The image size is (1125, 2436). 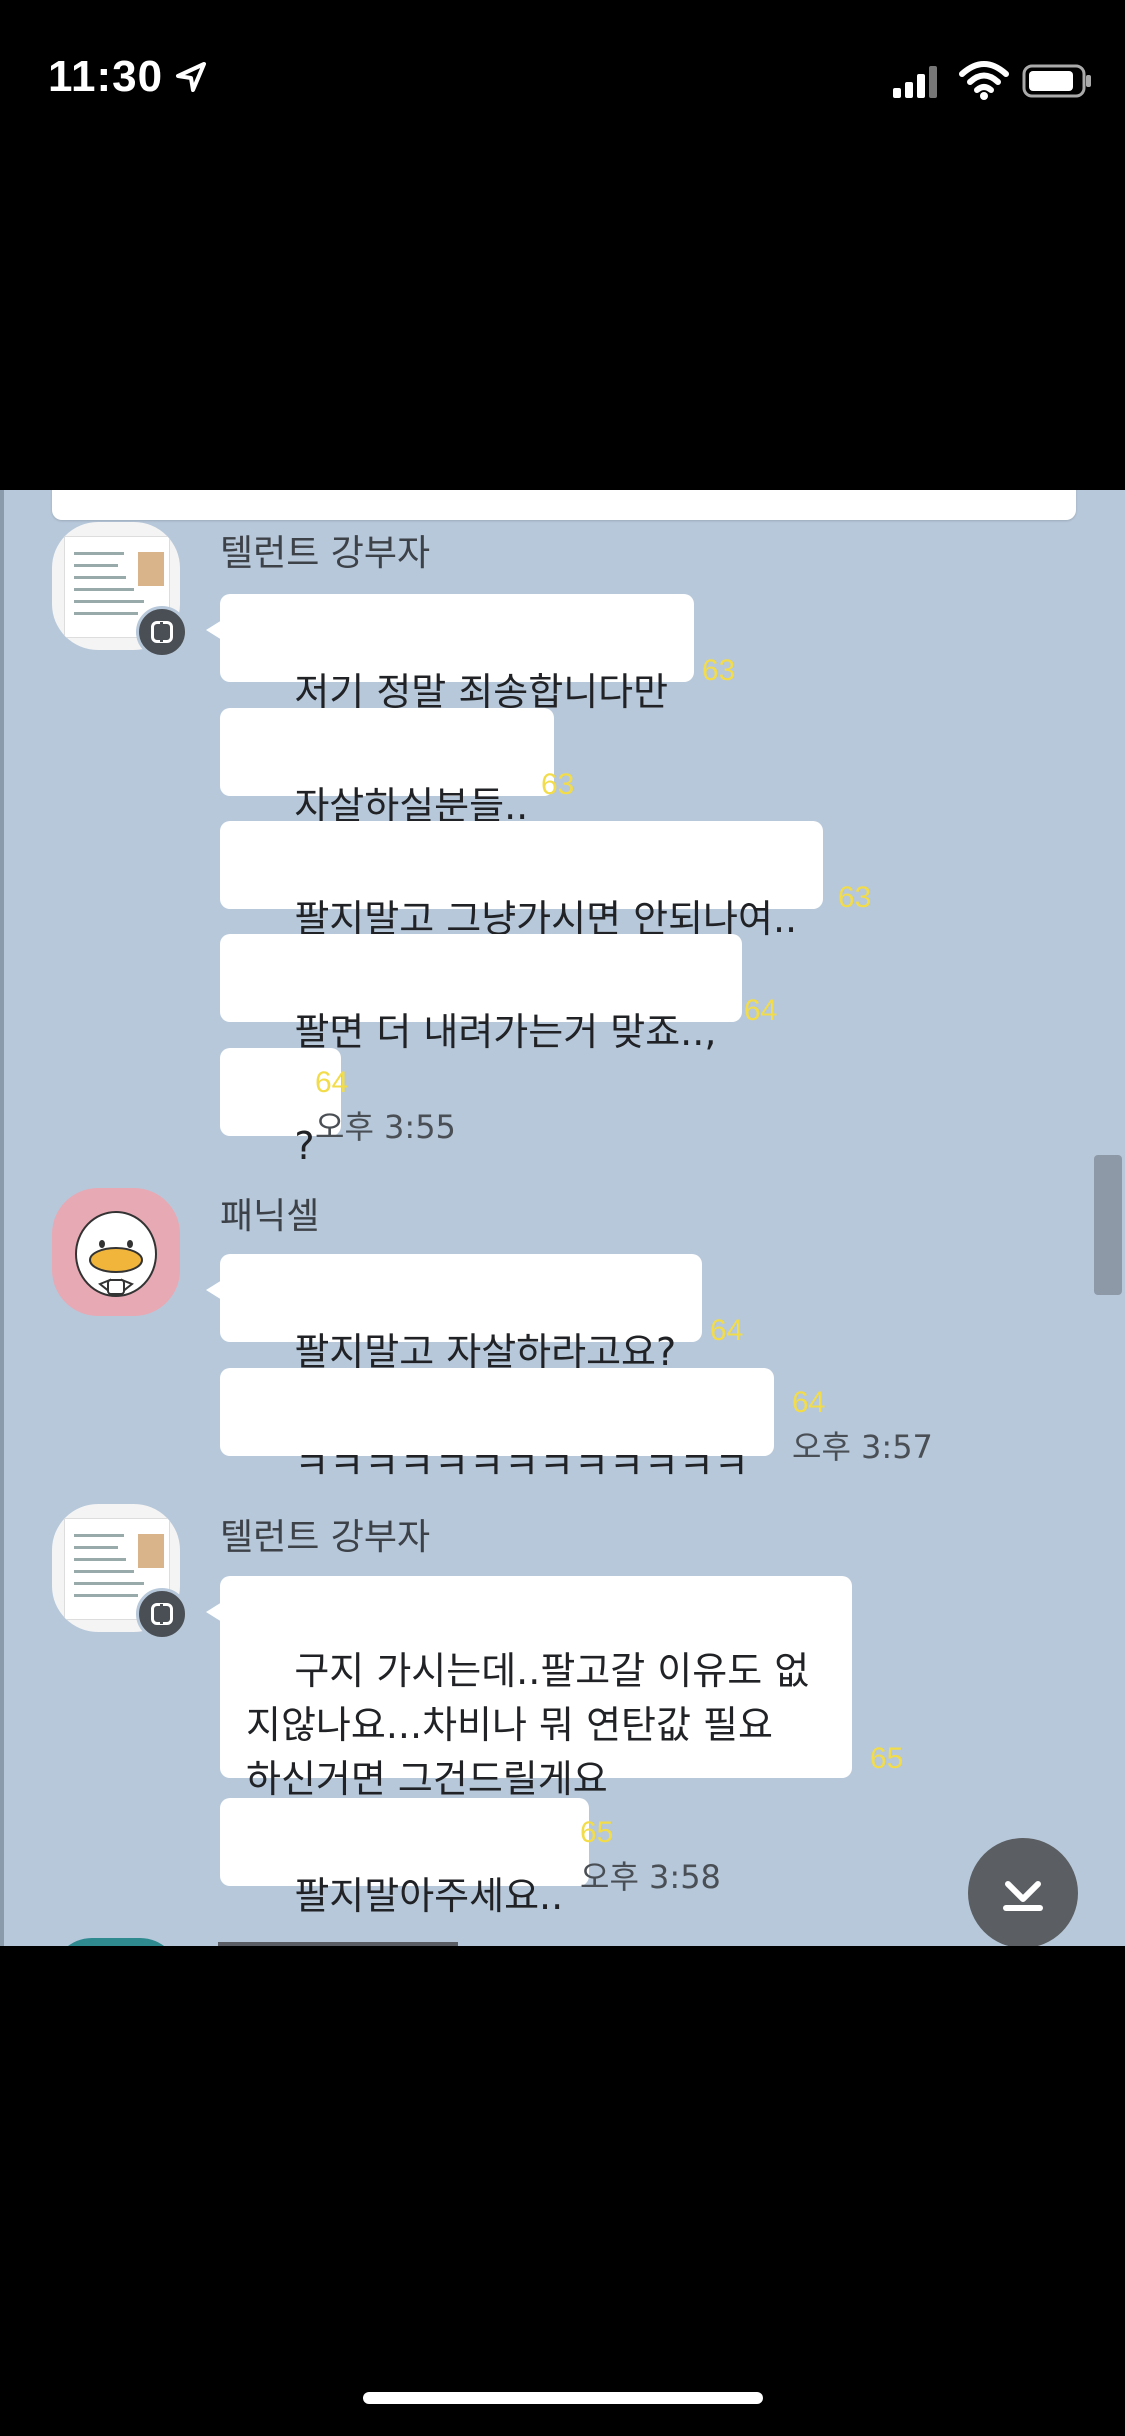 I want to click on message-bubble: 팔지말고 그냥가시면 안되나여.., so click(x=522, y=881).